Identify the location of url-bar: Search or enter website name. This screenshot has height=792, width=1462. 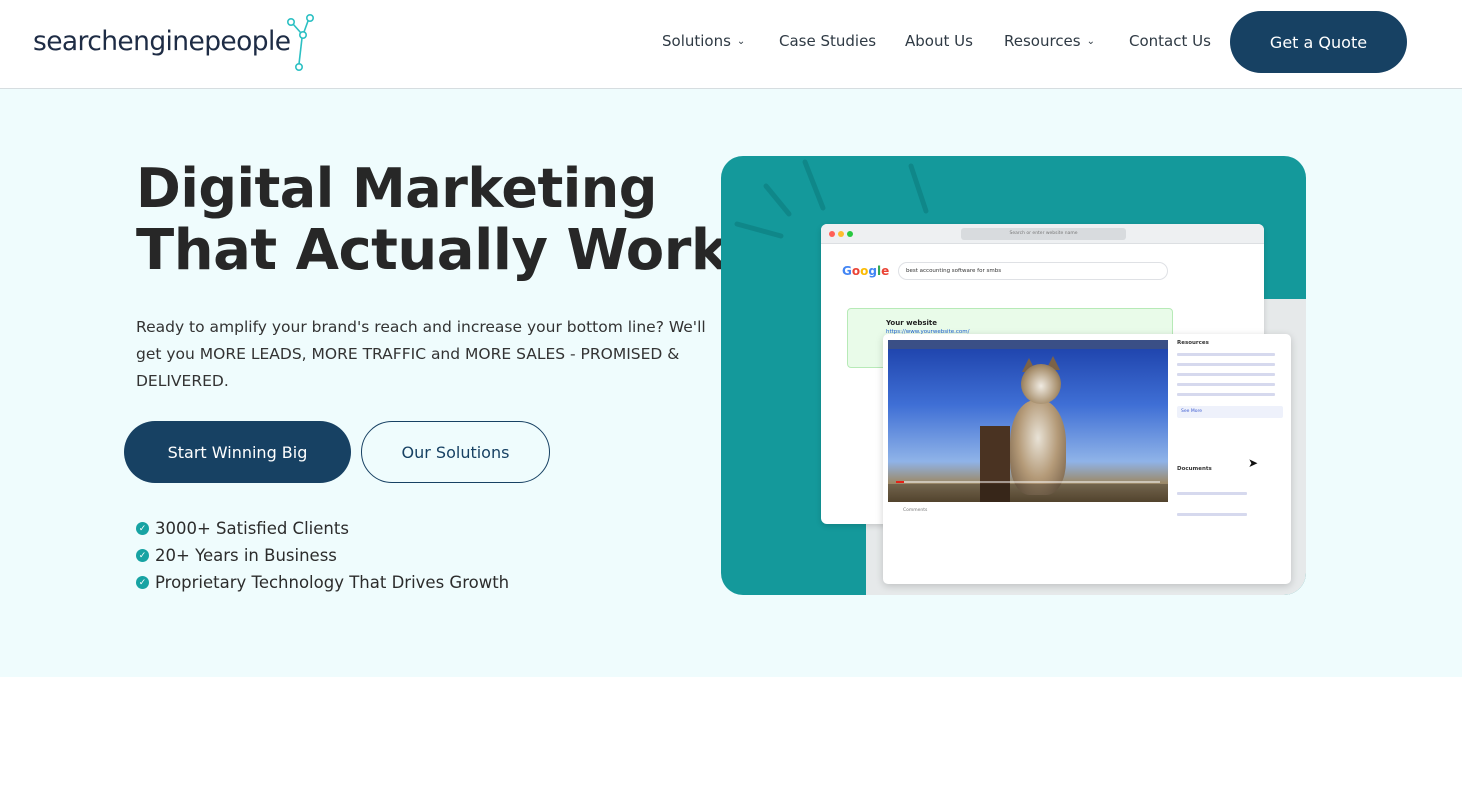
(1043, 234).